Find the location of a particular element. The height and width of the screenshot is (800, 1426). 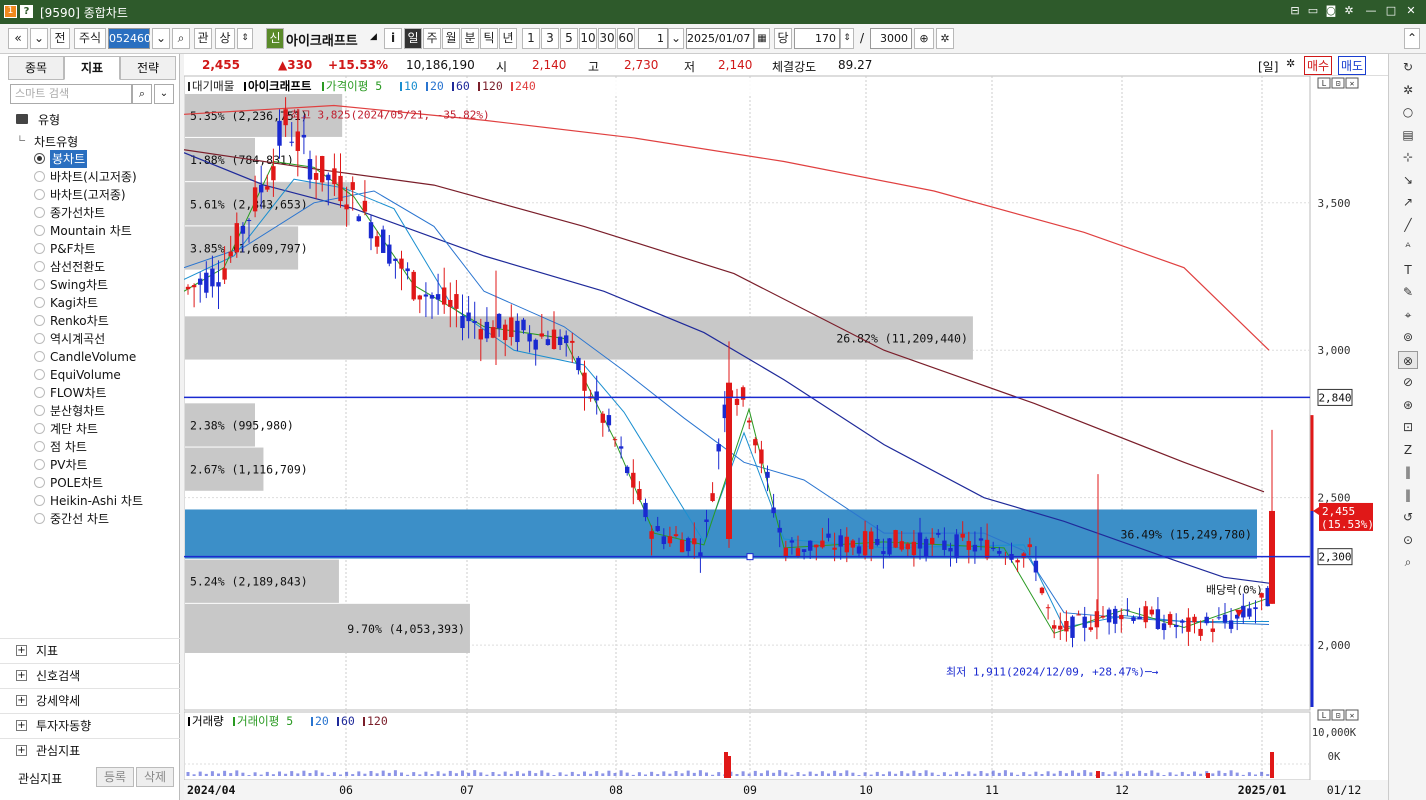

date-input: 2025/01/07 is located at coordinates (720, 38).